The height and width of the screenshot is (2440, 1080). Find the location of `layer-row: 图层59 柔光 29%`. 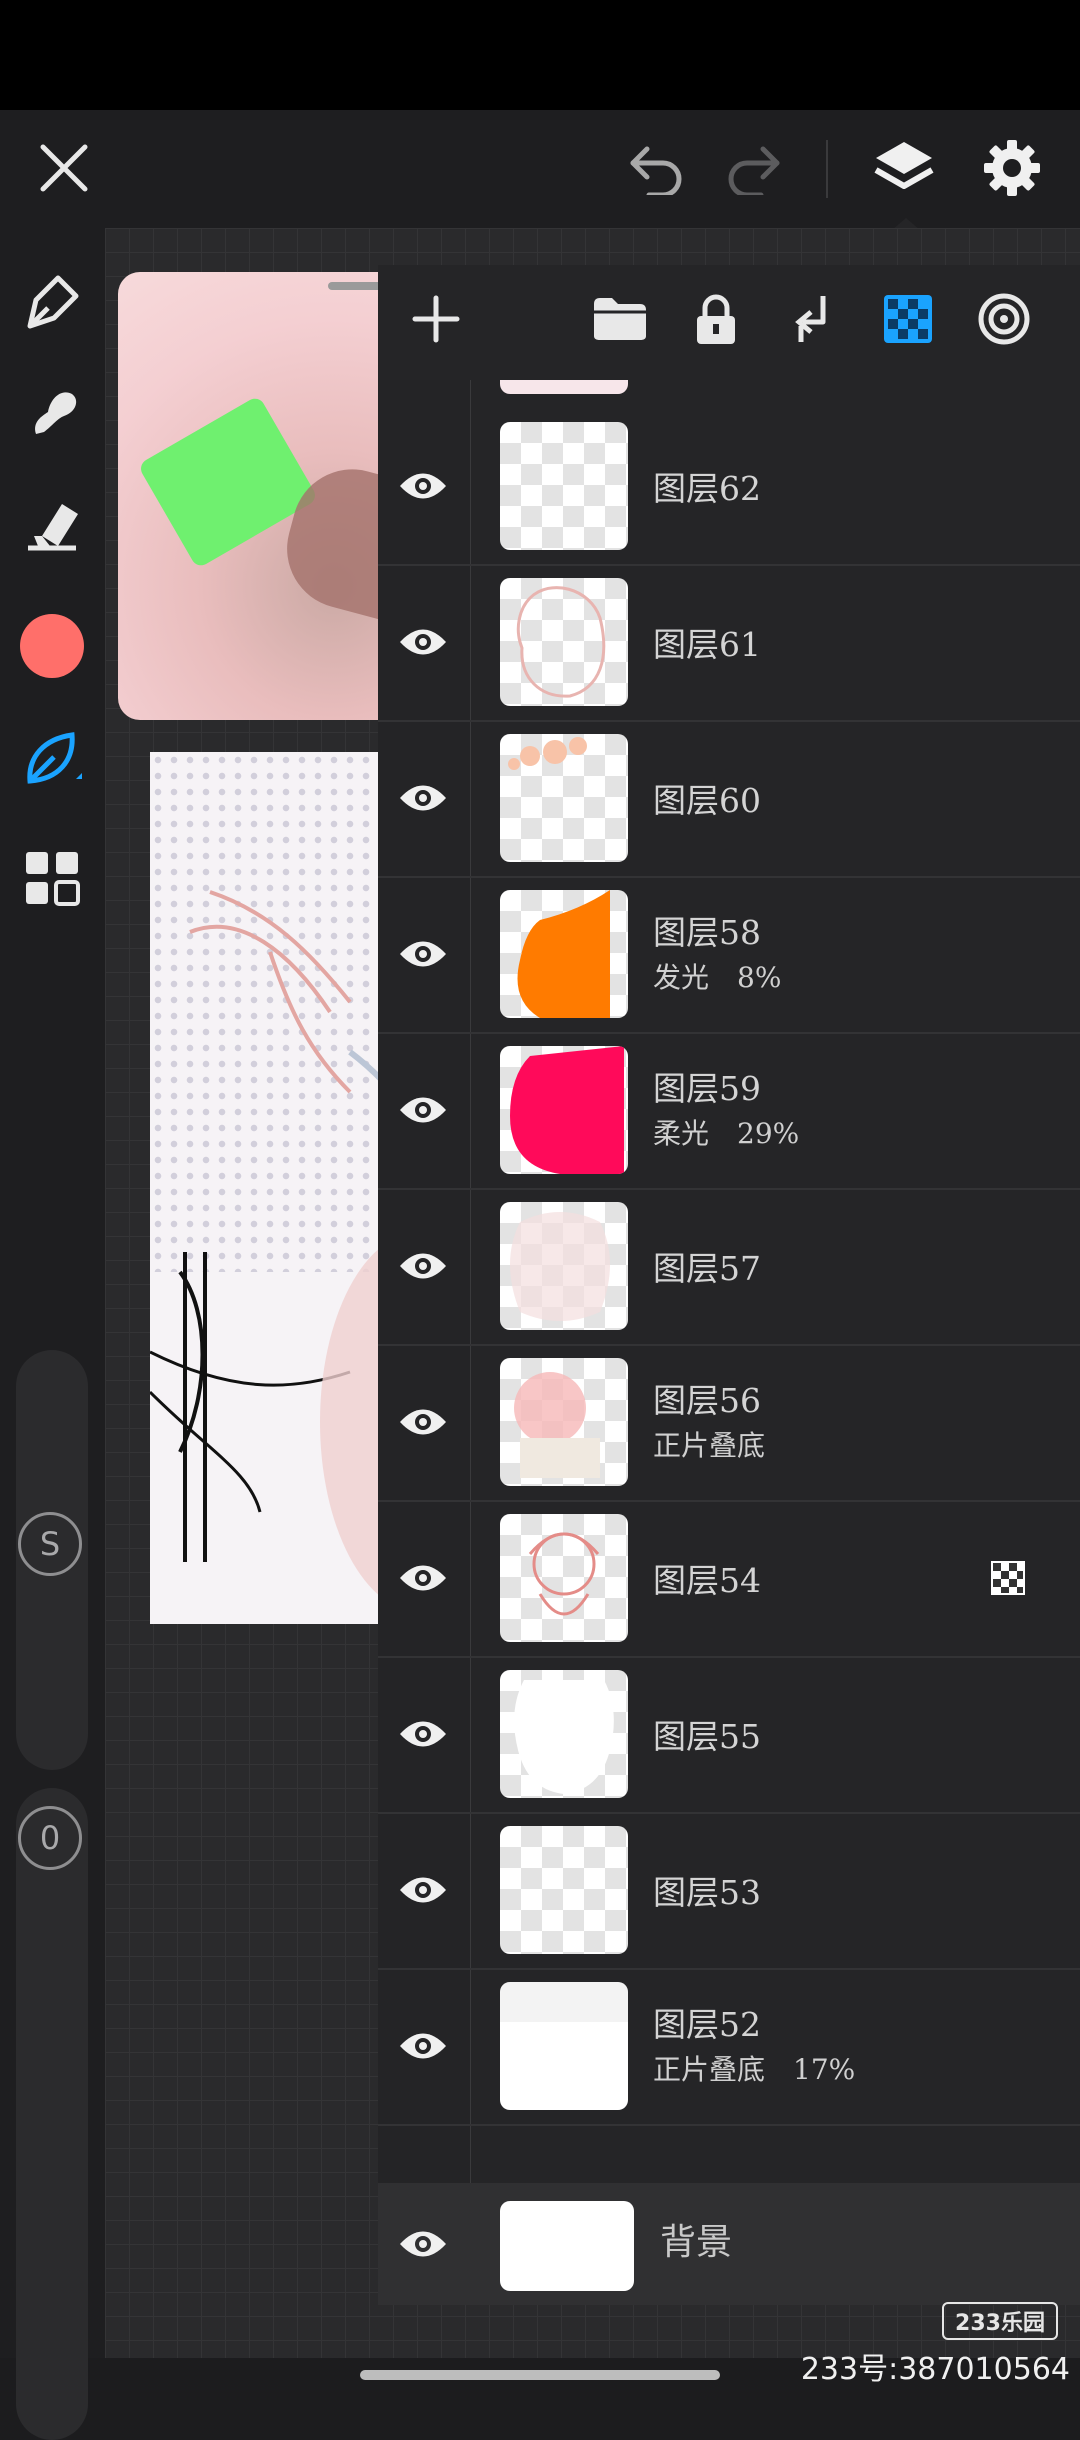

layer-row: 图层59 柔光 29% is located at coordinates (729, 1111).